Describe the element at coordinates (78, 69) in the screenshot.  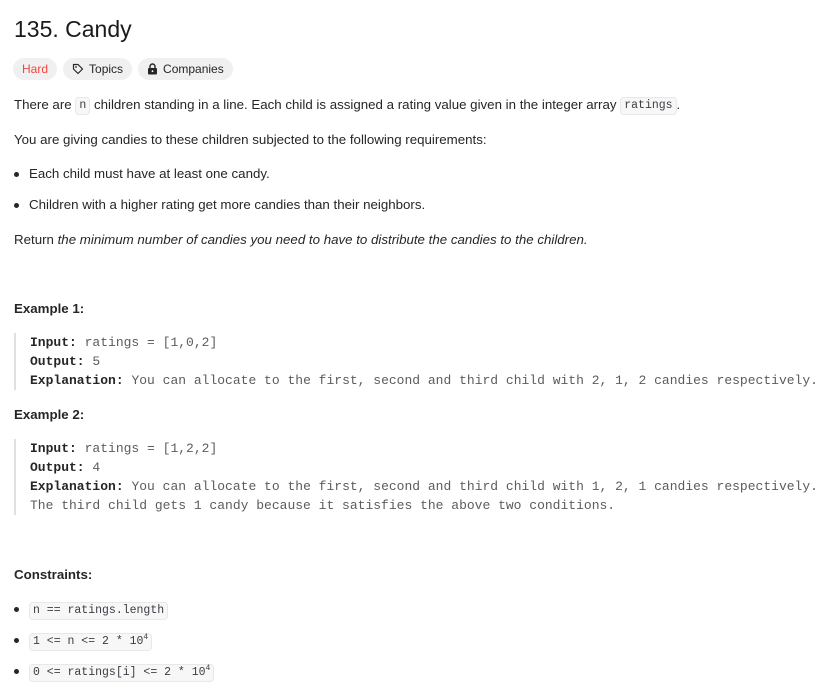
I see `tag-icon` at that location.